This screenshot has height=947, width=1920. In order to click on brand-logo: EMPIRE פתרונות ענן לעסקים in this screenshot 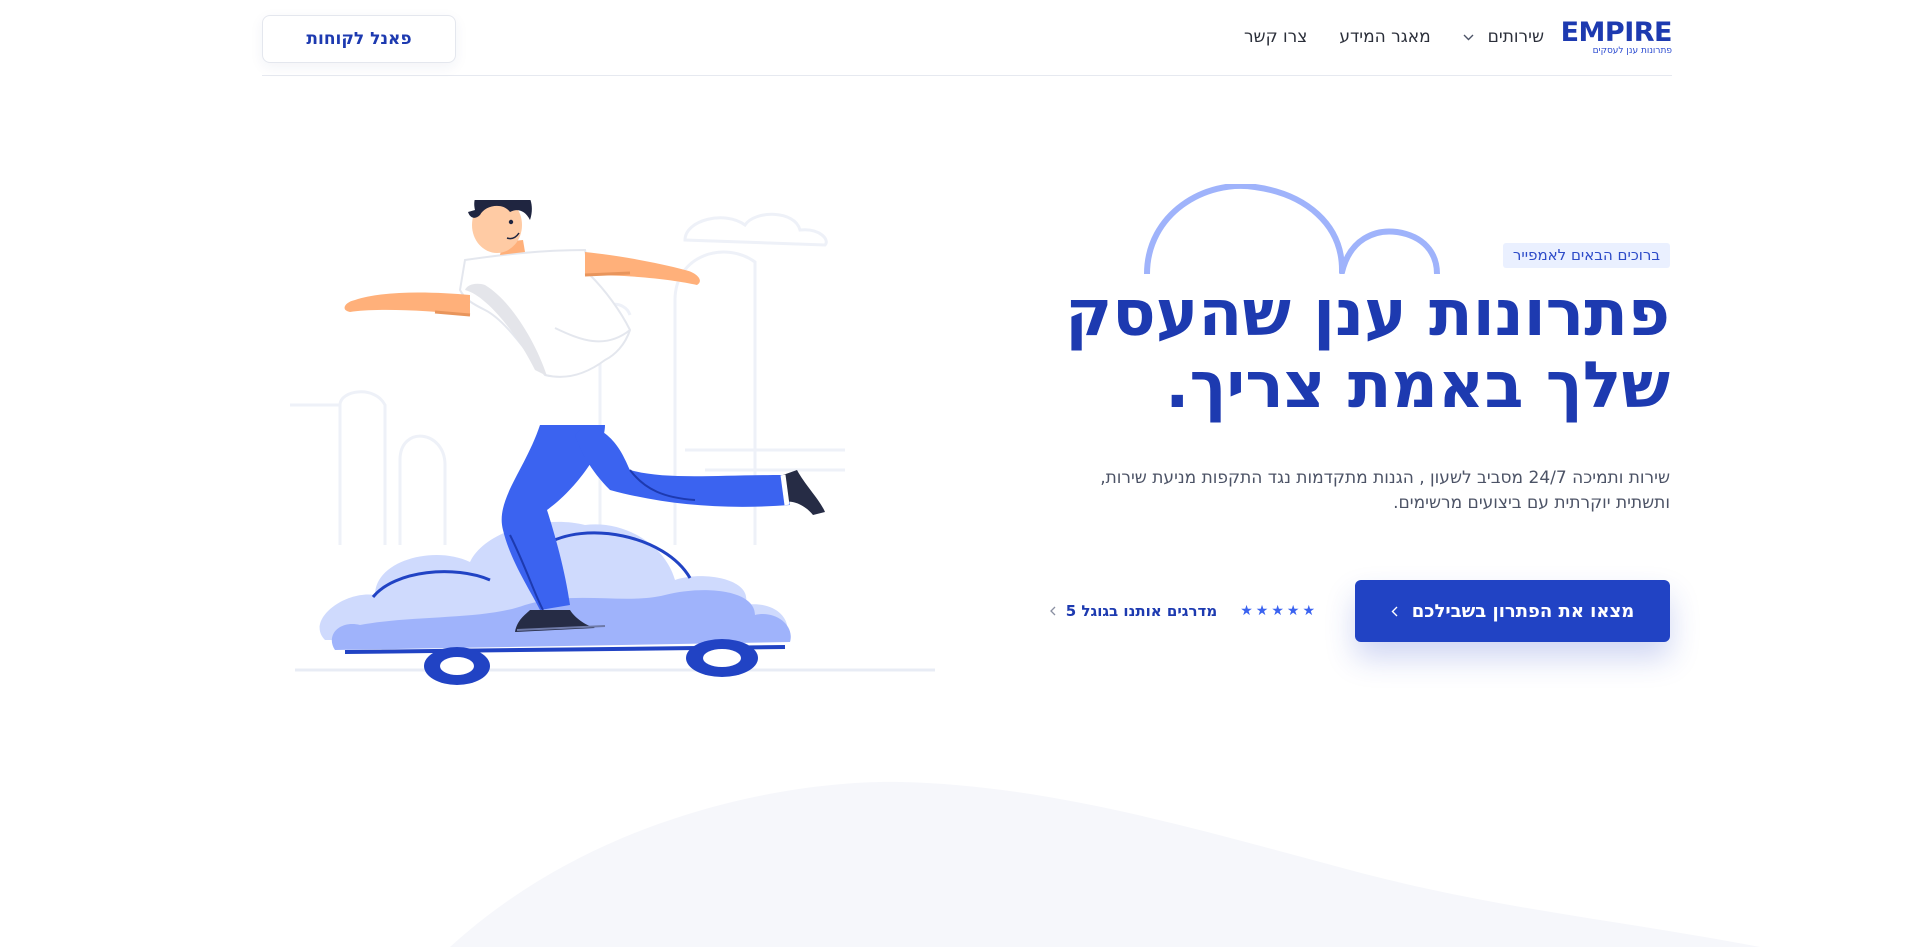, I will do `click(1616, 36)`.